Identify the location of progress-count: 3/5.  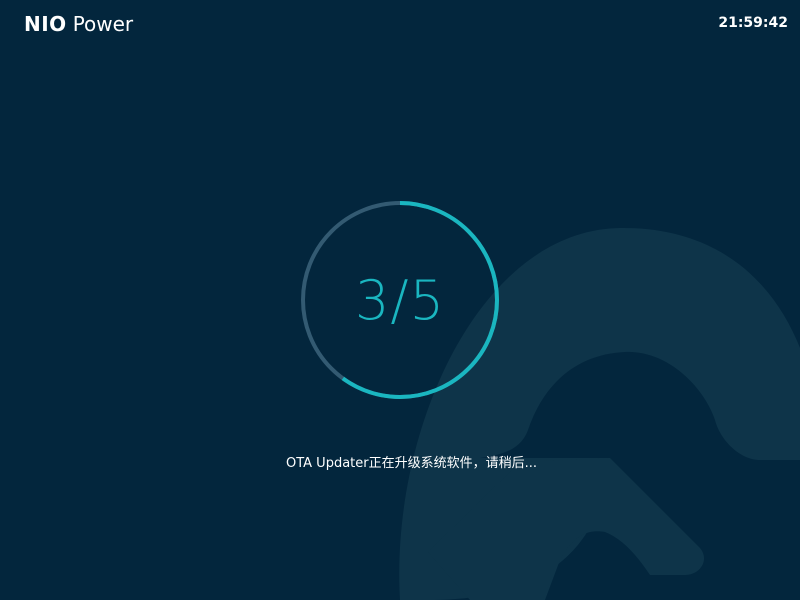
(400, 300).